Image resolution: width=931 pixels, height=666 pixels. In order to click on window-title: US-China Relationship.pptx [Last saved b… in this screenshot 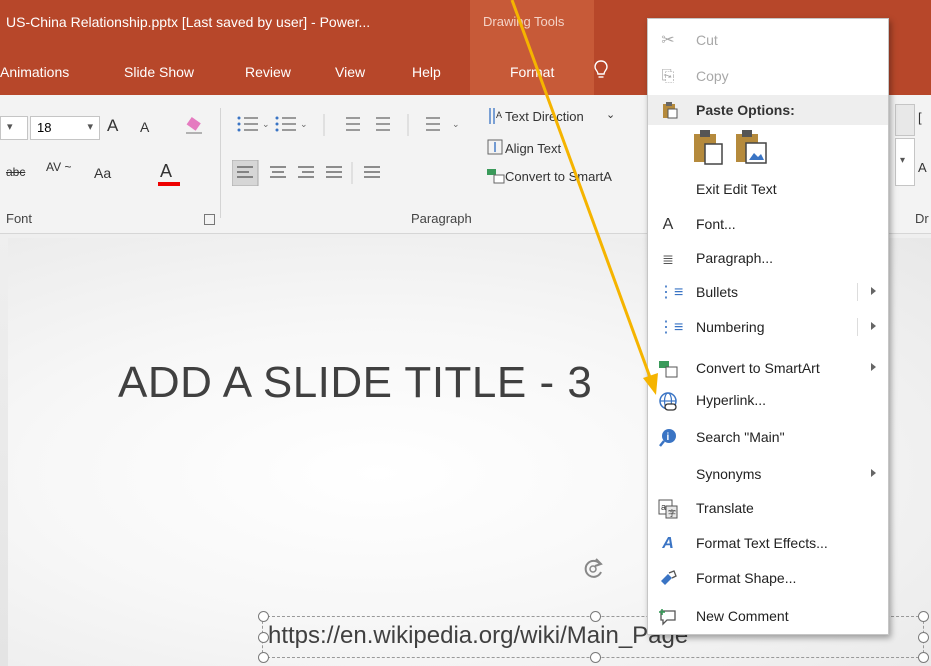, I will do `click(188, 22)`.